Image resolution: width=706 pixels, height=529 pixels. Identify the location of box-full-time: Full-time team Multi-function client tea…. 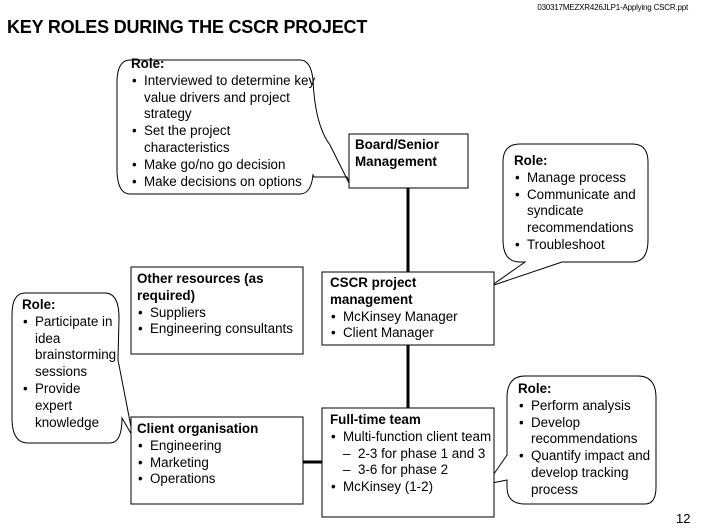
(411, 454).